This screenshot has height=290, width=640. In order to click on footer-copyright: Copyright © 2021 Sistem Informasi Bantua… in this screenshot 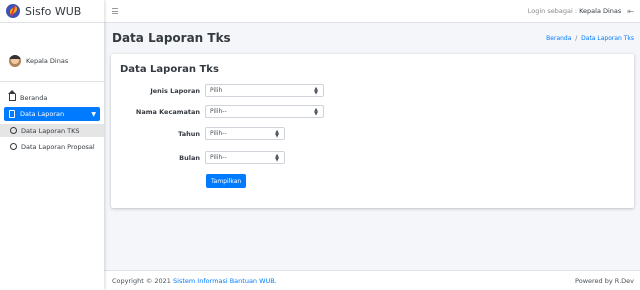, I will do `click(194, 281)`.